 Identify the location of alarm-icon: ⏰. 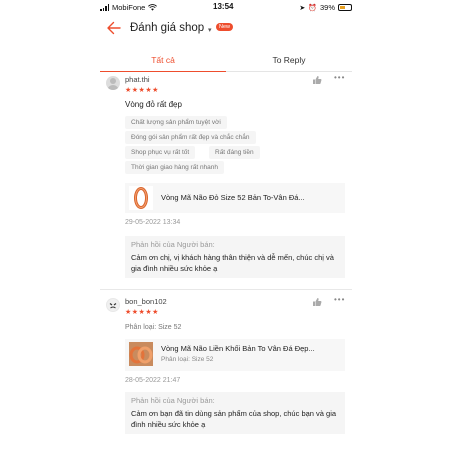
(312, 8).